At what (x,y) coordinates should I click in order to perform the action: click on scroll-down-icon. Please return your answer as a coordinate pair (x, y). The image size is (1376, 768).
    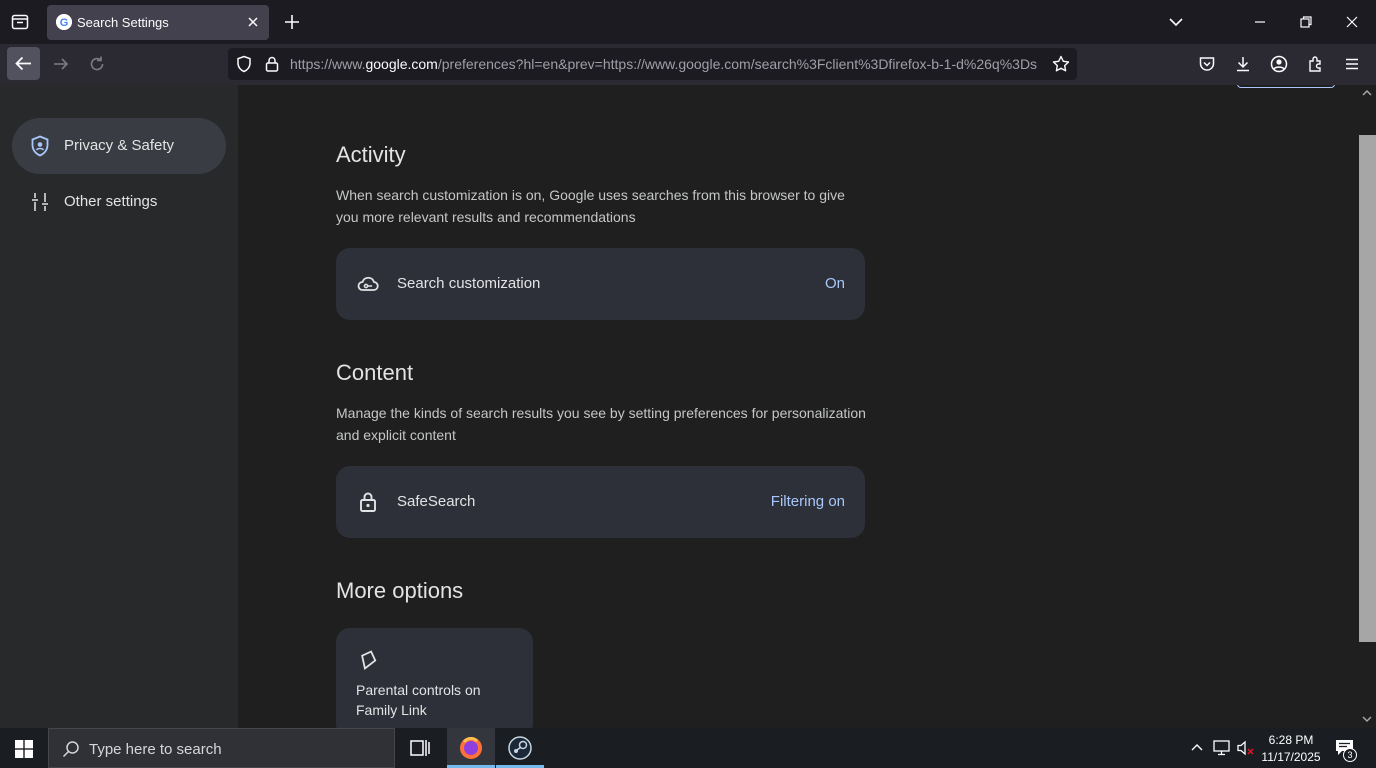
    Looking at the image, I should click on (1367, 719).